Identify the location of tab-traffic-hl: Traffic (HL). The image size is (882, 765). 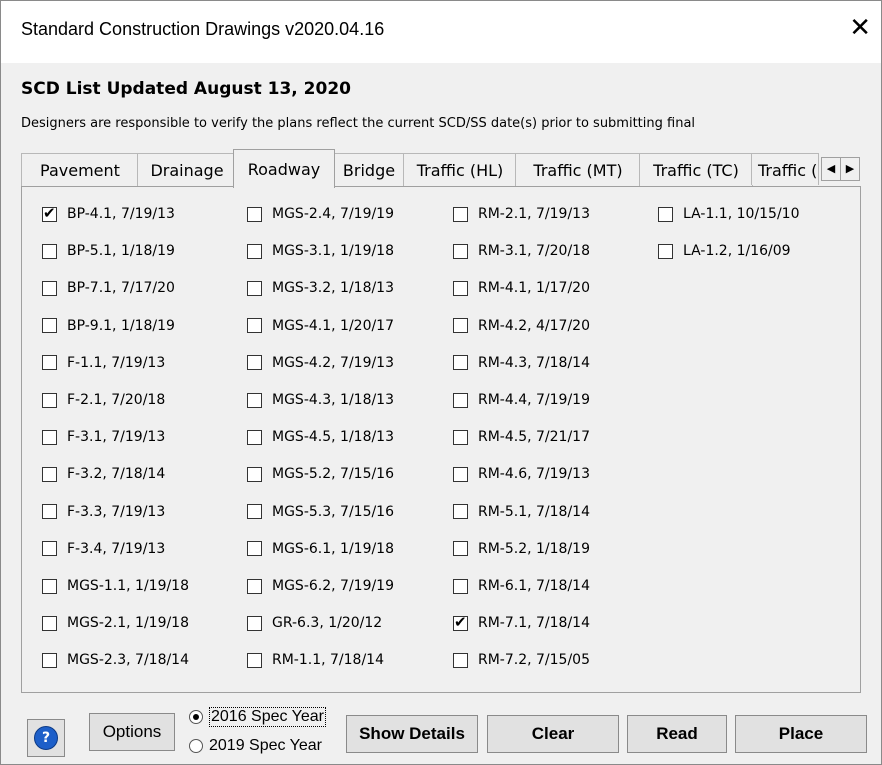
(460, 169).